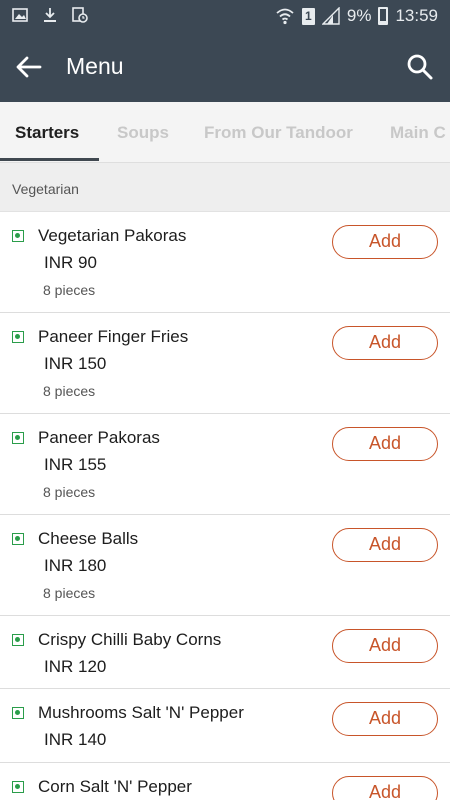  Describe the element at coordinates (113, 336) in the screenshot. I see `item-name: Paneer Finger Fries` at that location.